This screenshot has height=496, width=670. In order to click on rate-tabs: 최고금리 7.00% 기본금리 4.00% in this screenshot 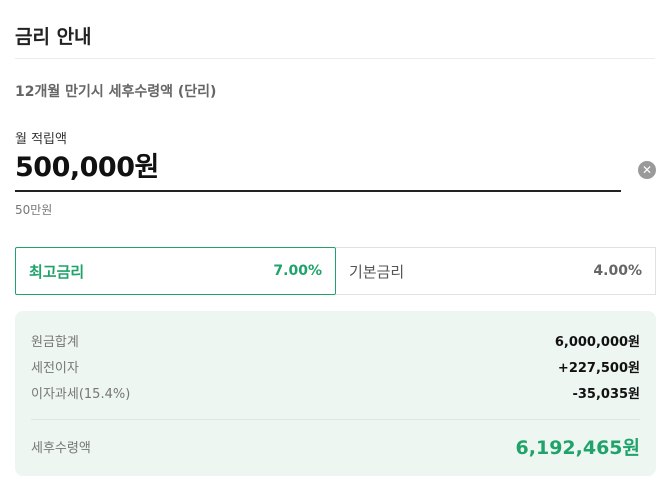, I will do `click(335, 271)`.